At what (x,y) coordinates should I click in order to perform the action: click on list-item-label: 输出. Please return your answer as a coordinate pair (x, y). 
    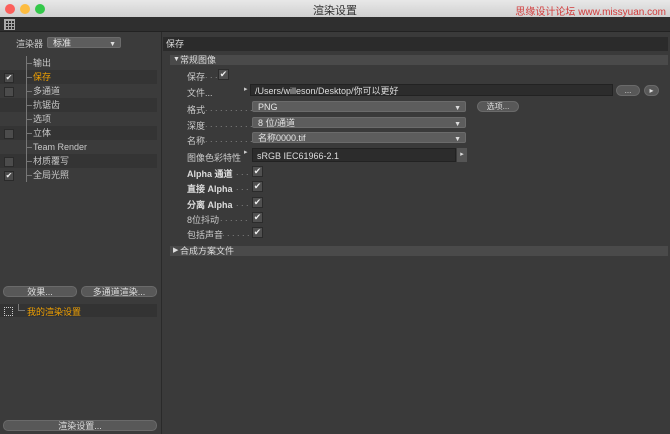
    Looking at the image, I should click on (42, 63).